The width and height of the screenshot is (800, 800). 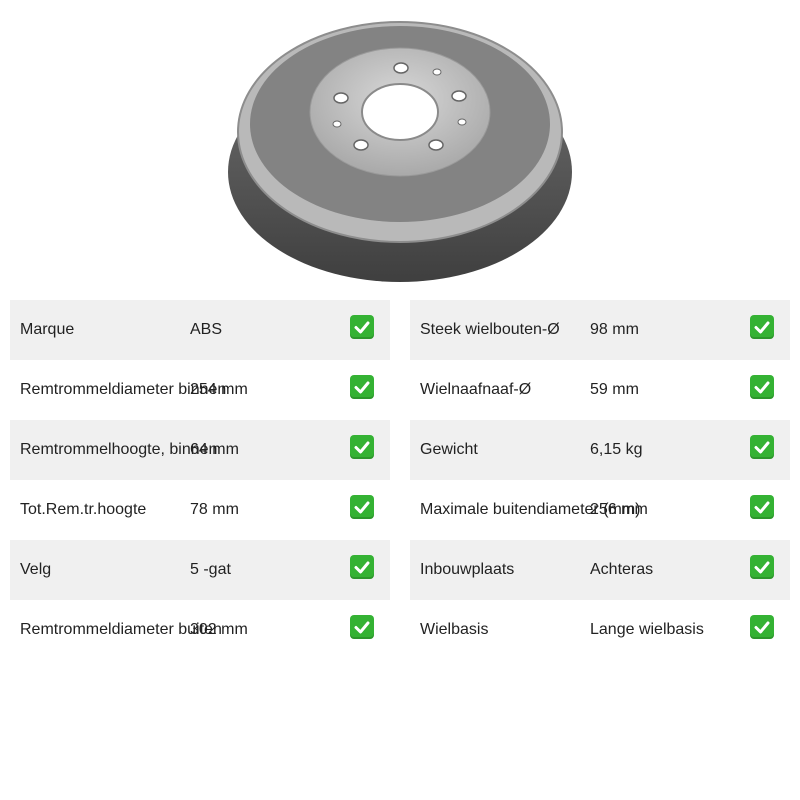 What do you see at coordinates (614, 389) in the screenshot?
I see `spec-value: 59 mm` at bounding box center [614, 389].